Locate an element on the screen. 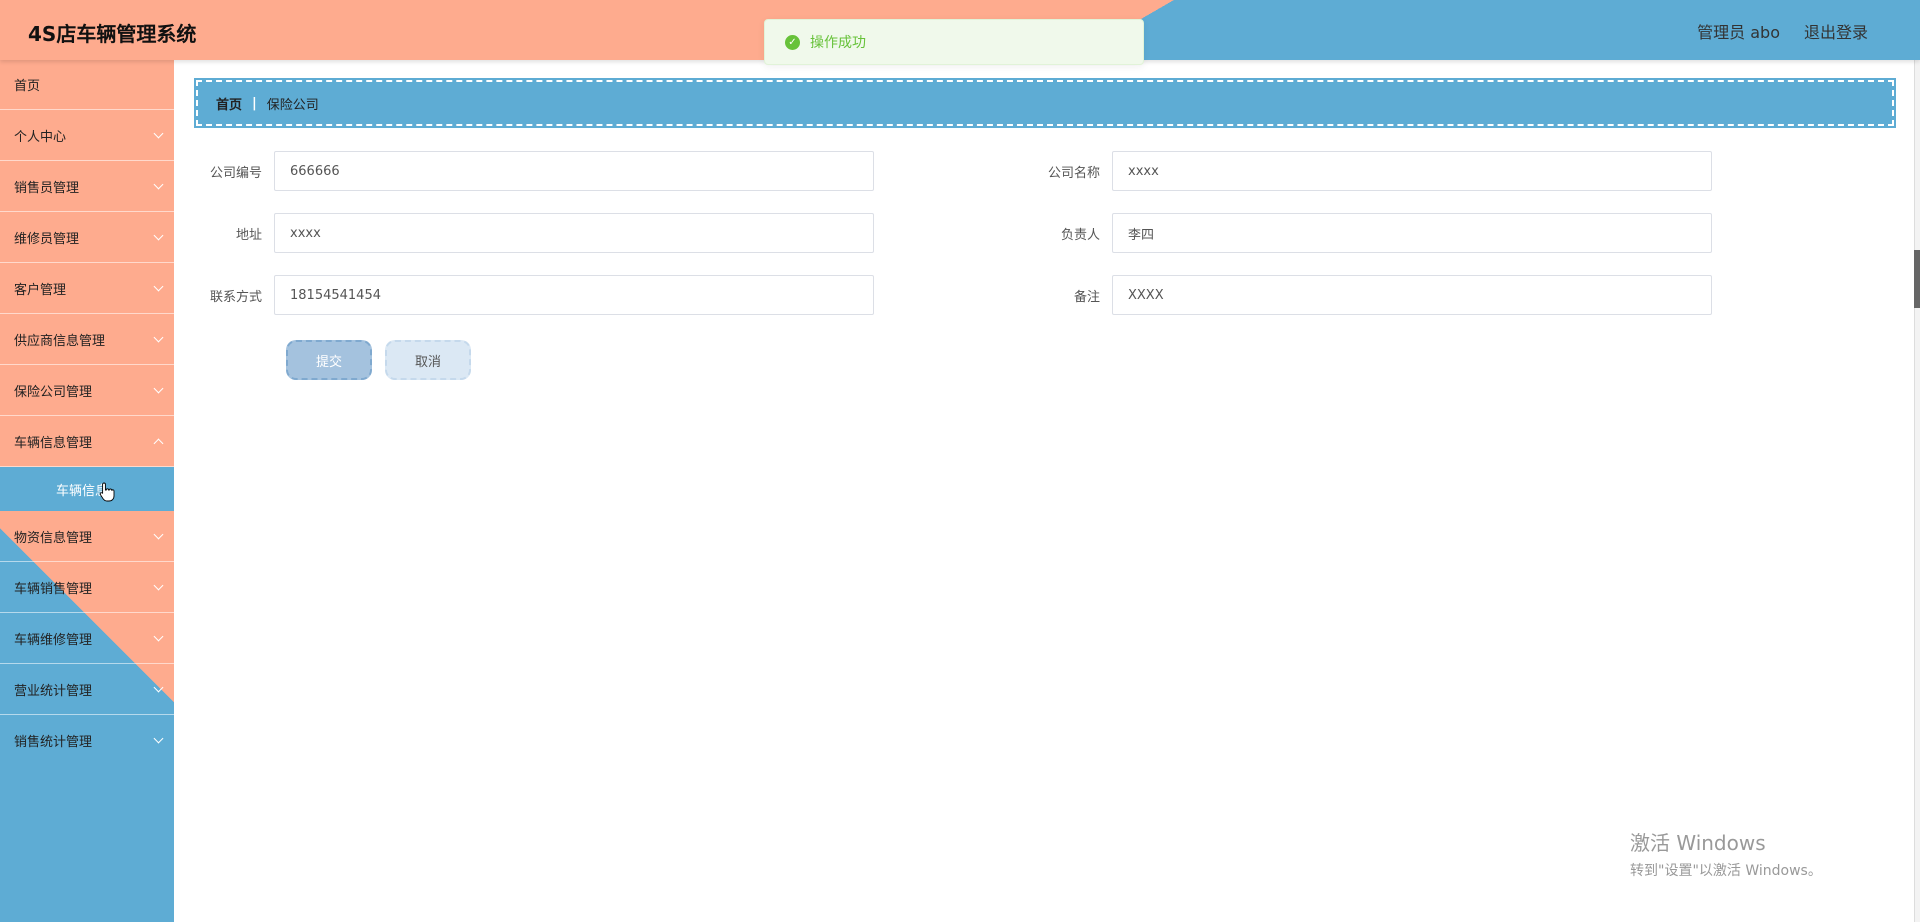  sidebar-item-label: 车辆维修管理 is located at coordinates (53, 640).